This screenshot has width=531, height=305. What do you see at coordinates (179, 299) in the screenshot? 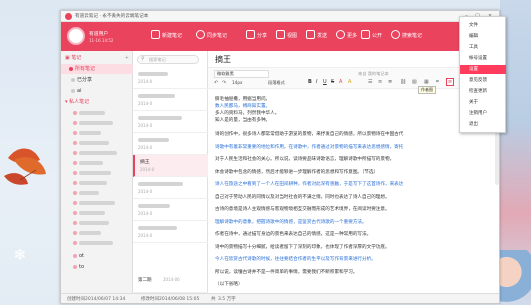
I see `modified-value: 2014/06/08 15:05` at bounding box center [179, 299].